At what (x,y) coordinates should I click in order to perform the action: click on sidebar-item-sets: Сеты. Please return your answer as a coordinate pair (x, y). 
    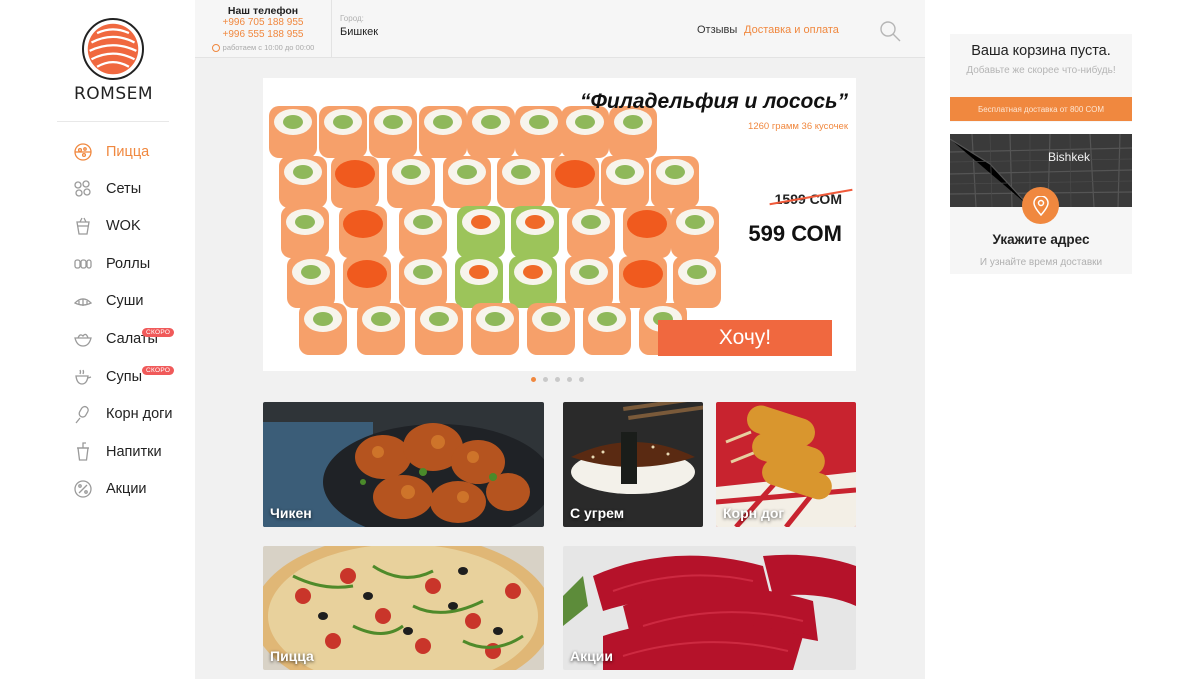
    Looking at the image, I should click on (132, 189).